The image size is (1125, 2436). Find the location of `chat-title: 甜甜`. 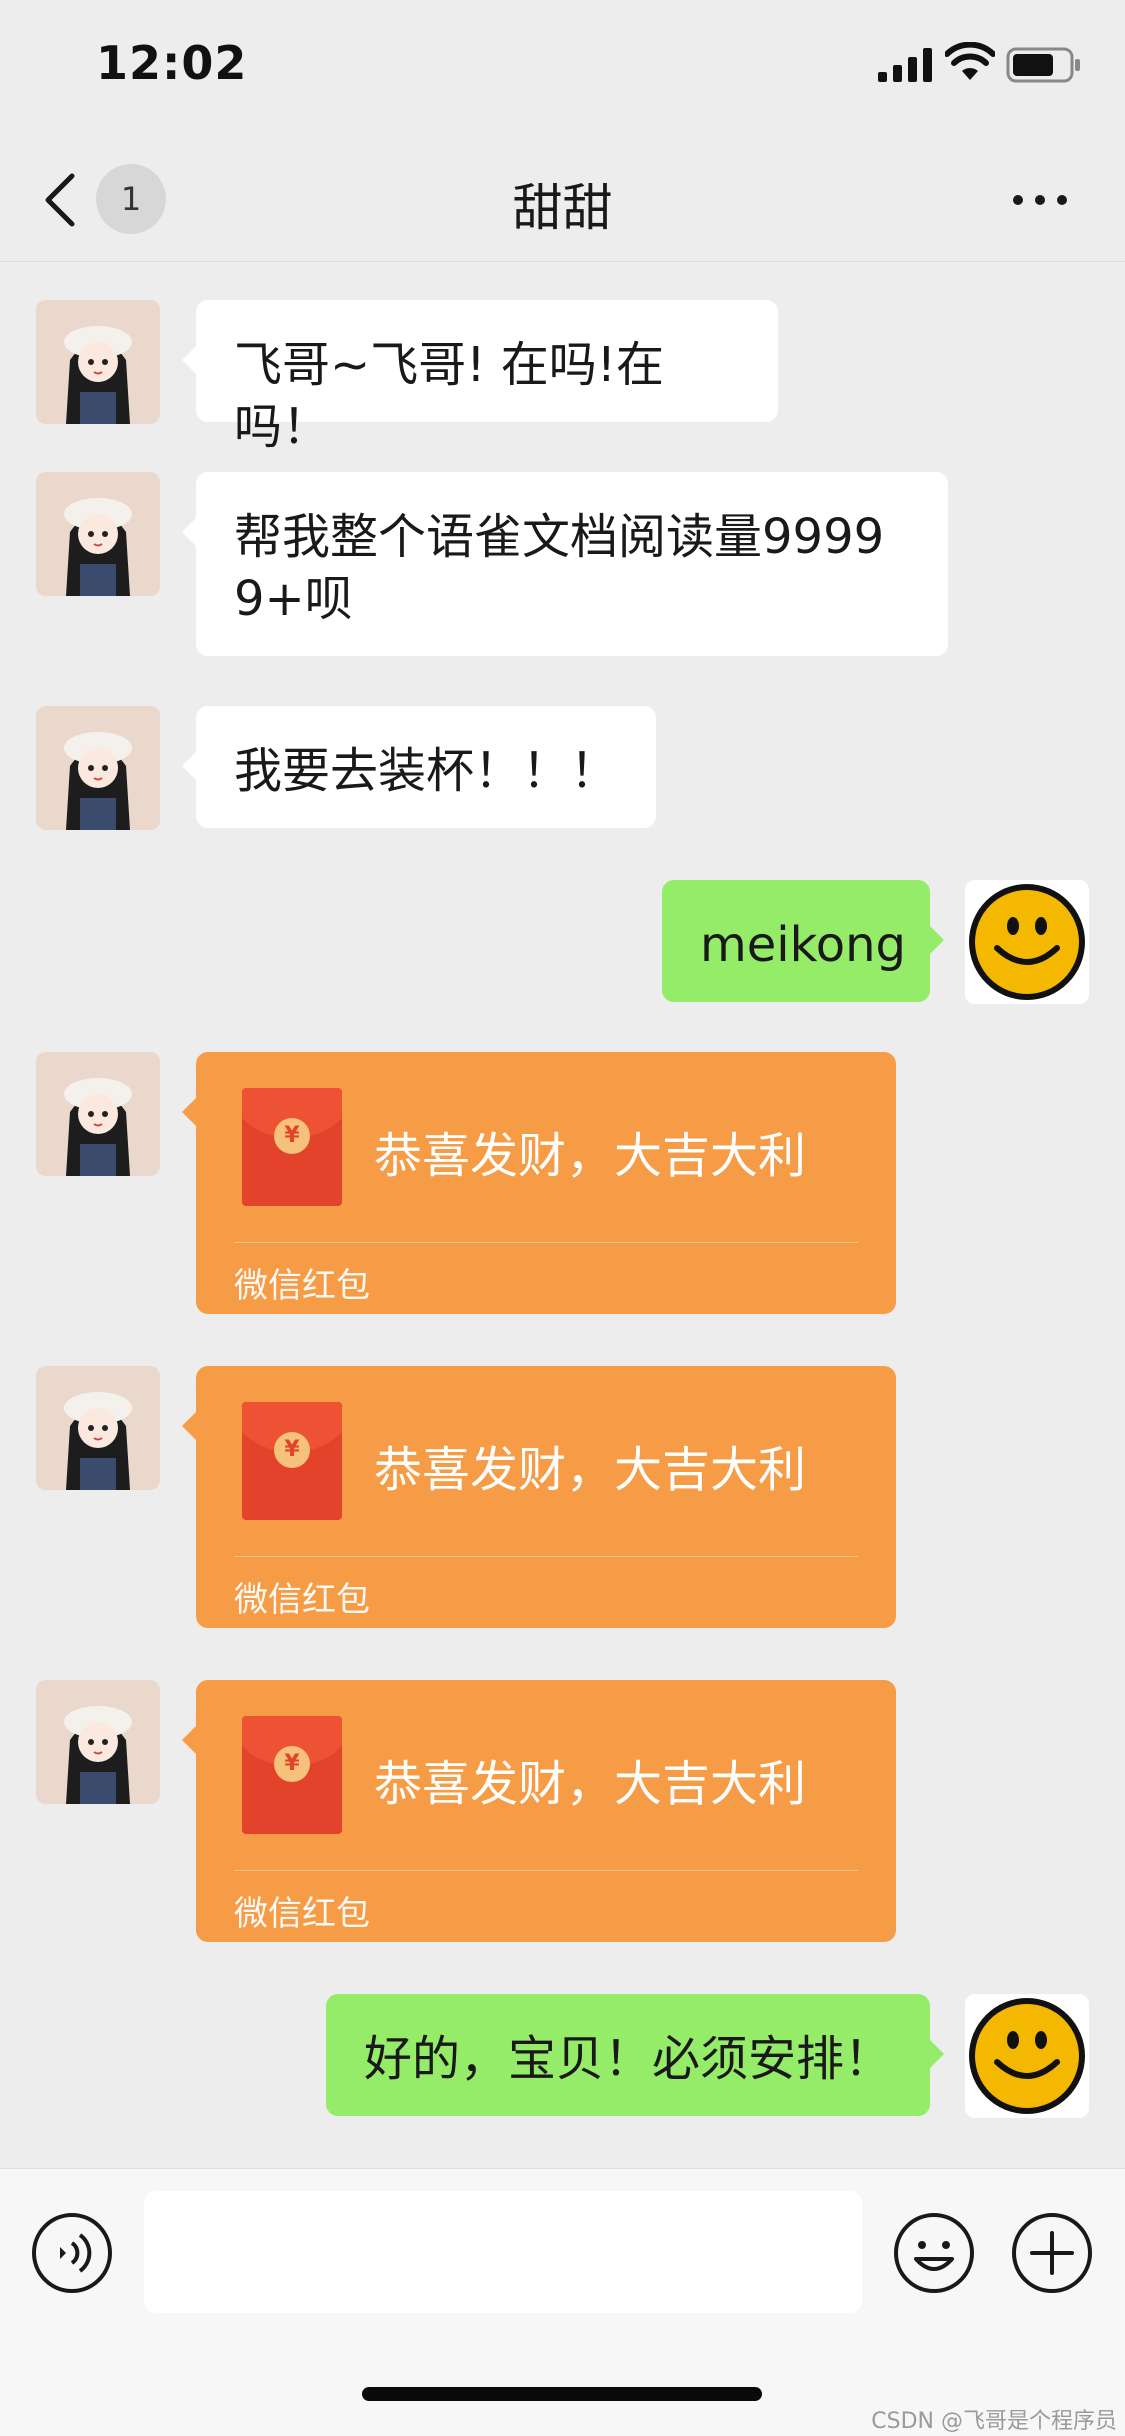

chat-title: 甜甜 is located at coordinates (562, 208).